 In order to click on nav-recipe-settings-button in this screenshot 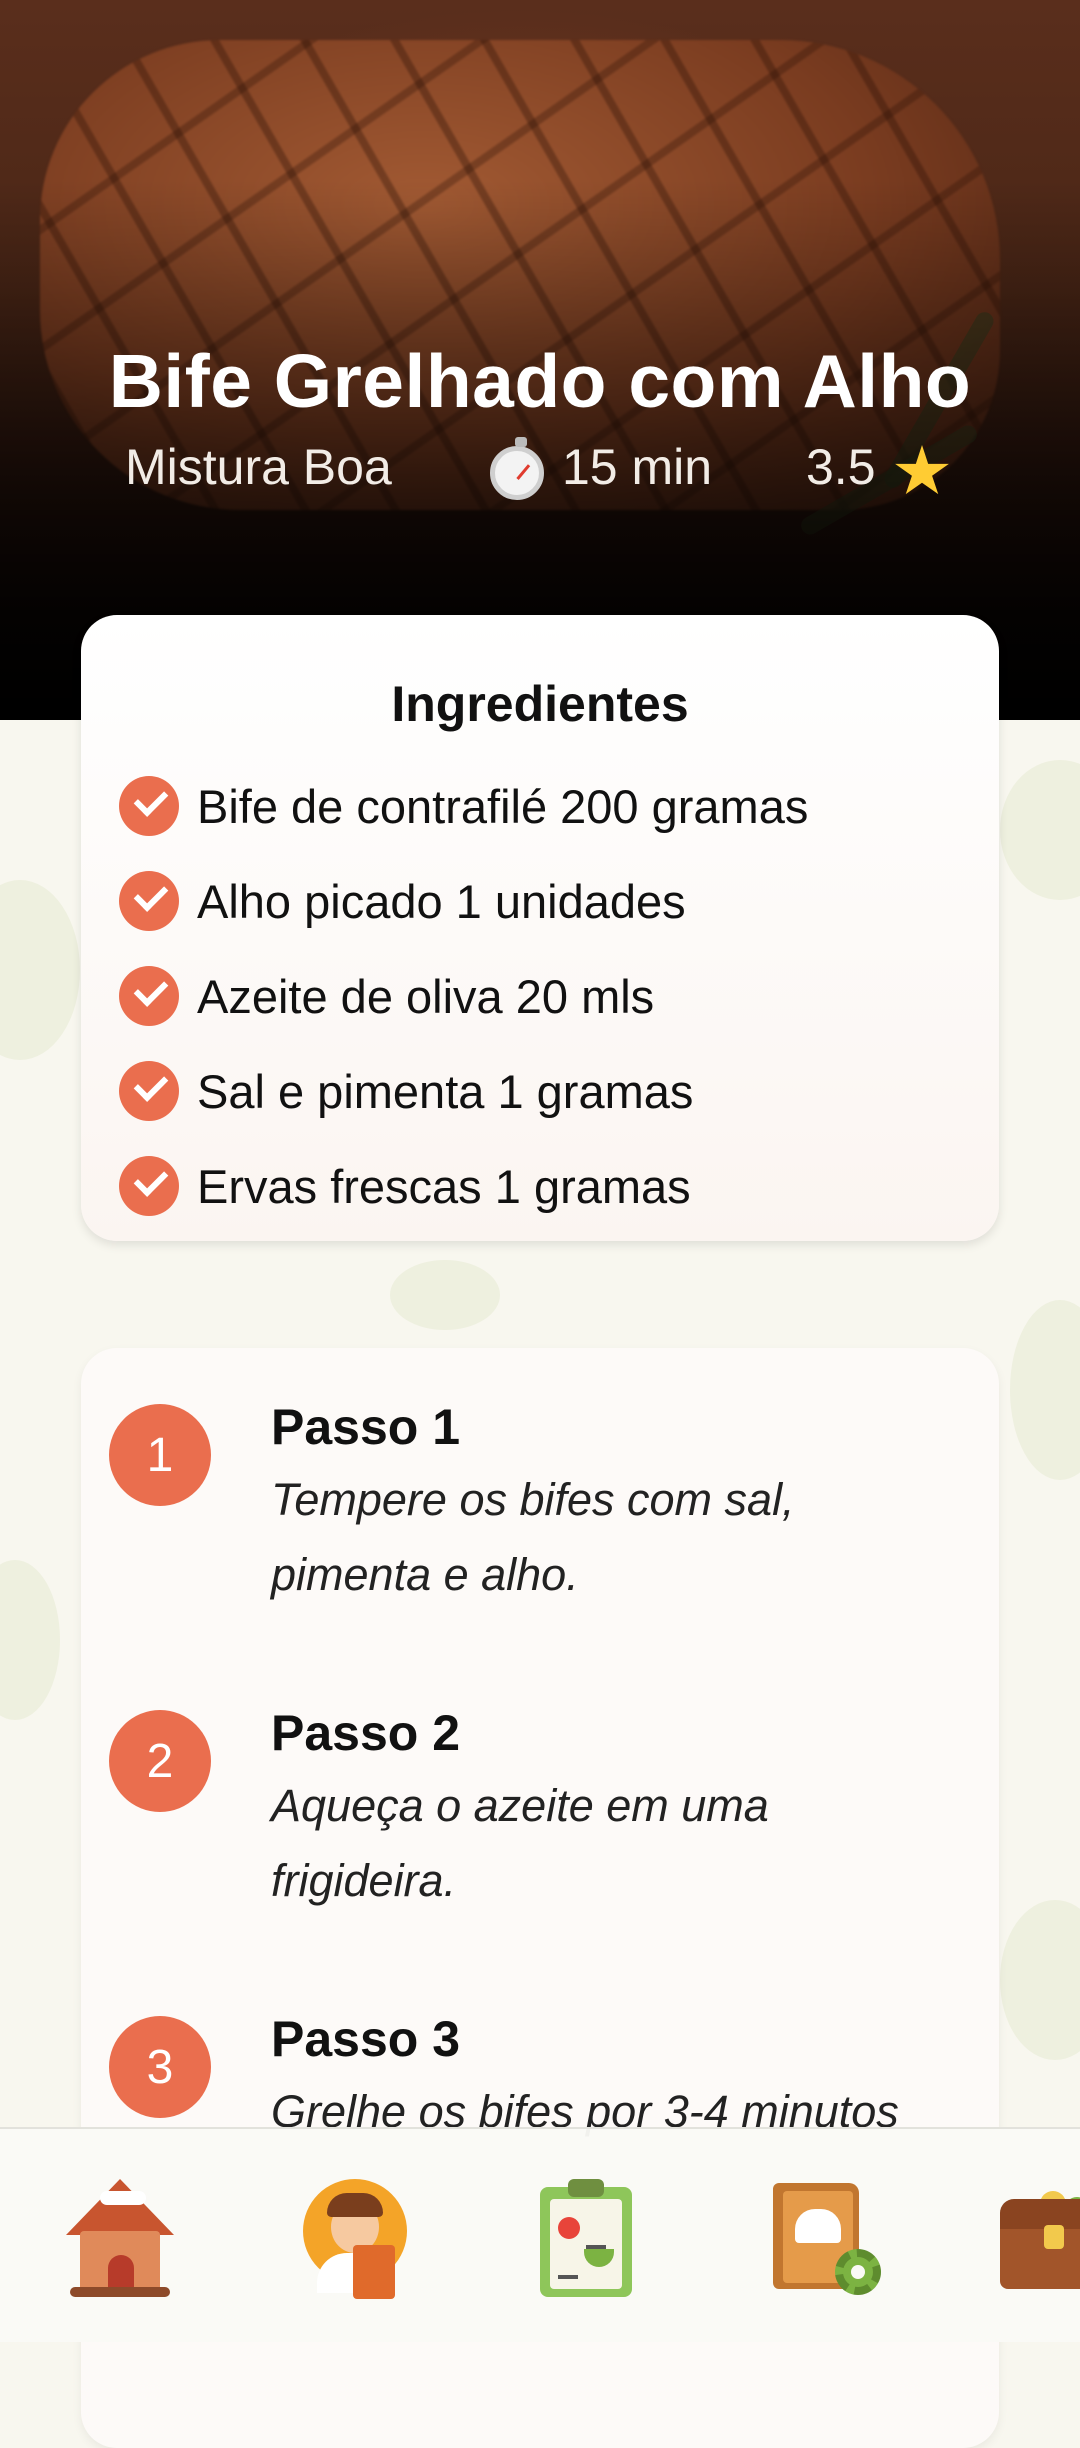, I will do `click(825, 2239)`.